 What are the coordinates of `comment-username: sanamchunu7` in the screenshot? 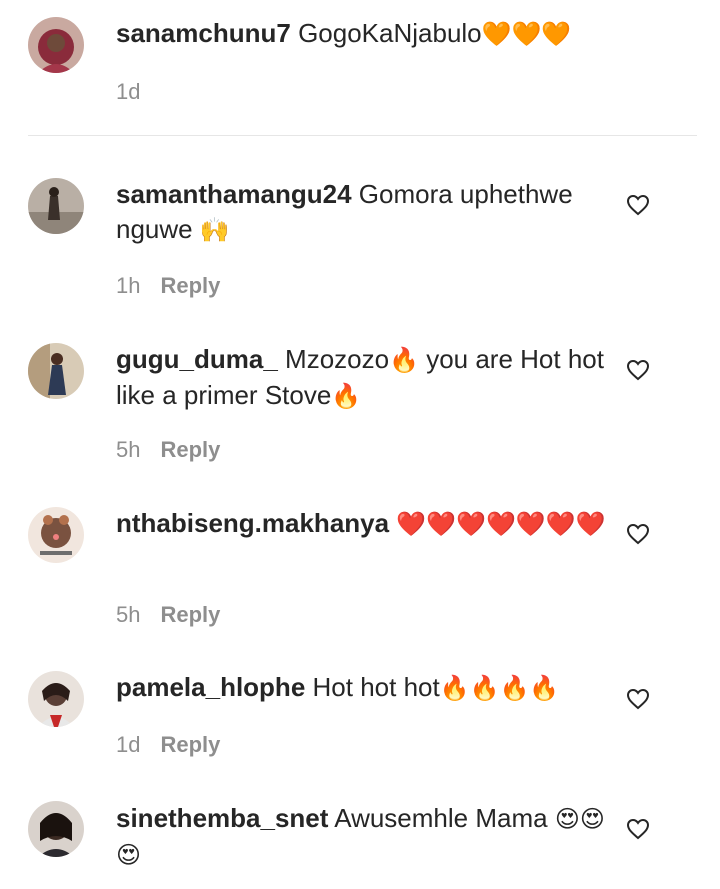 It's located at (203, 33).